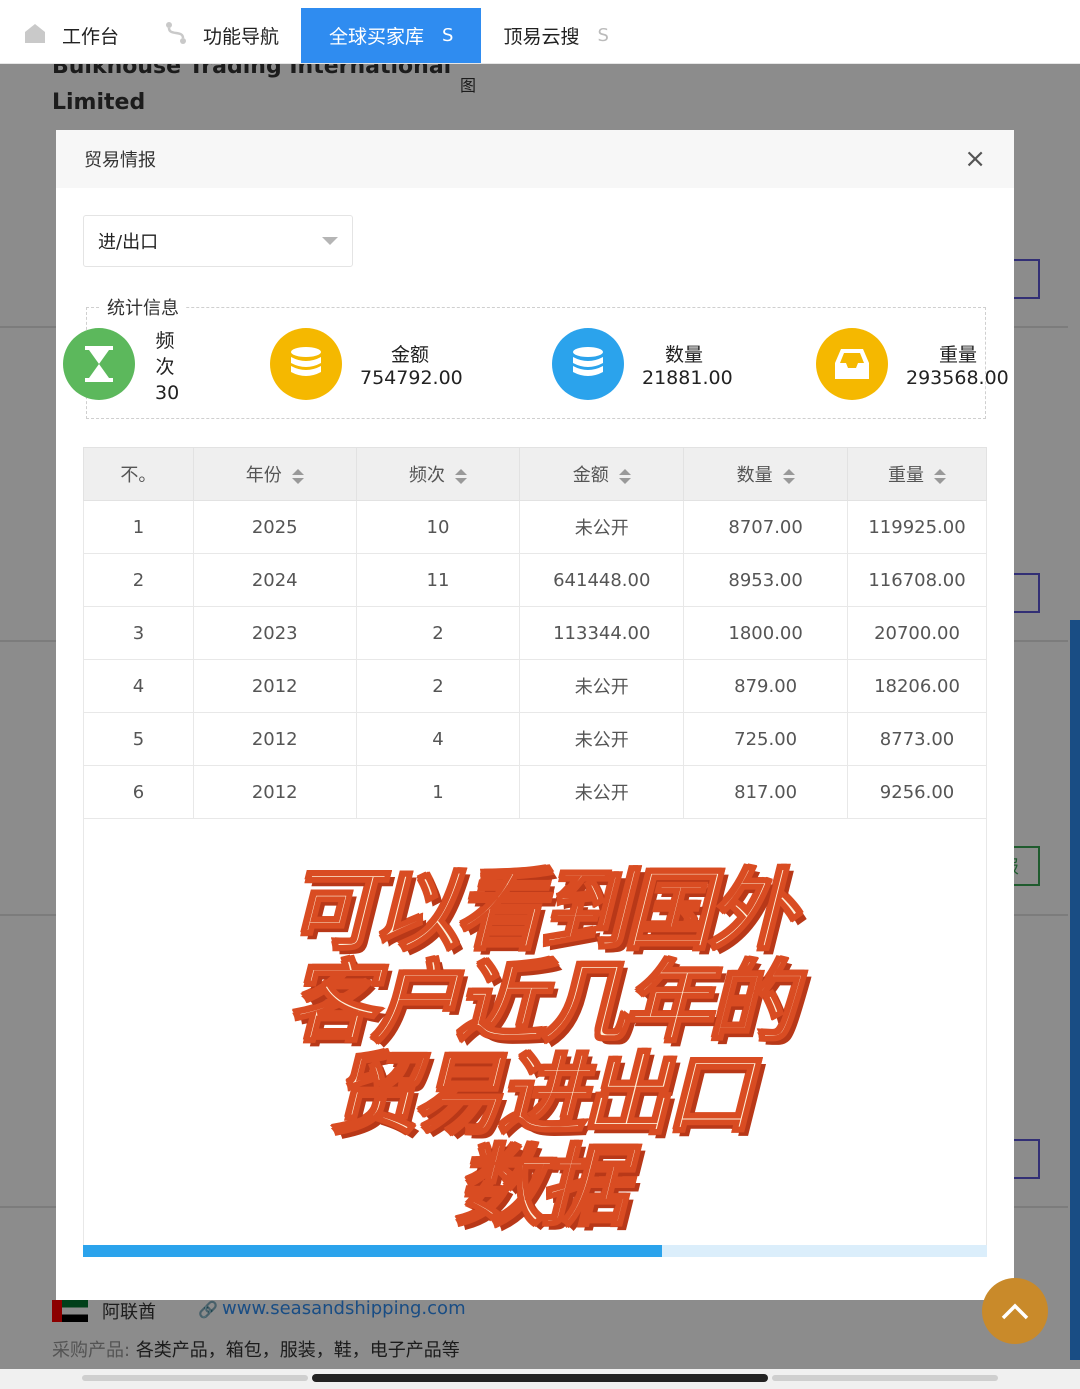 This screenshot has width=1080, height=1389. I want to click on tab-label: 顶易云搜, so click(541, 37).